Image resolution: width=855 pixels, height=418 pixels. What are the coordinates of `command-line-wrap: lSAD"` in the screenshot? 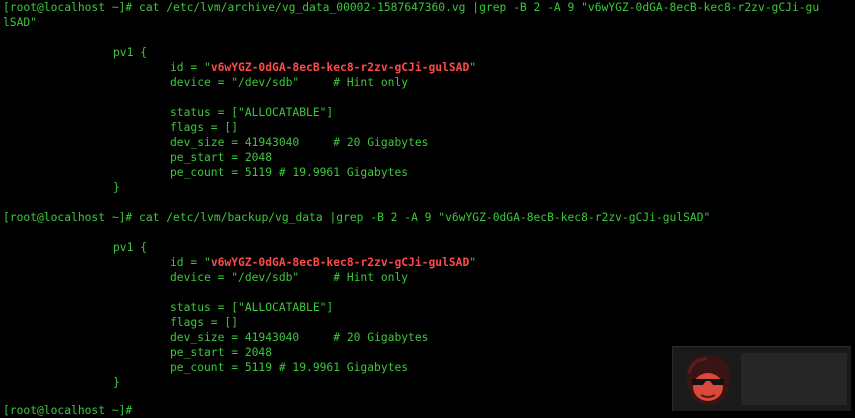 It's located at (20, 22).